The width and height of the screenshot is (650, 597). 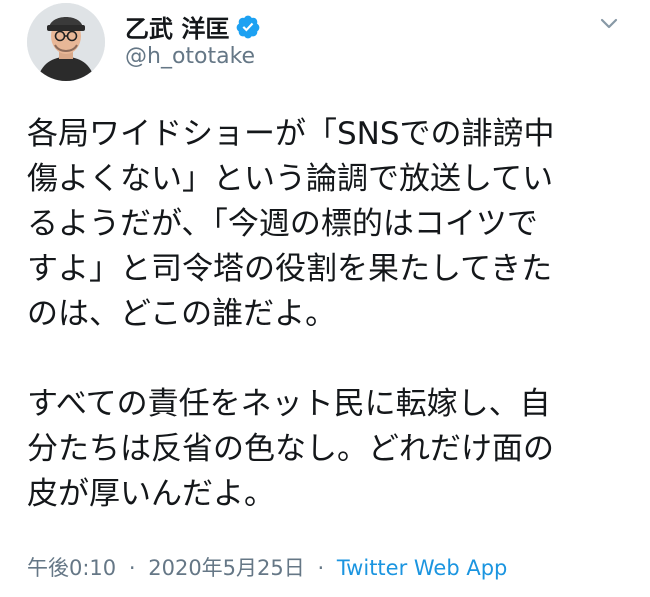 What do you see at coordinates (182, 314) in the screenshot?
I see `tweet-line: のは、どこの誰だよ。` at bounding box center [182, 314].